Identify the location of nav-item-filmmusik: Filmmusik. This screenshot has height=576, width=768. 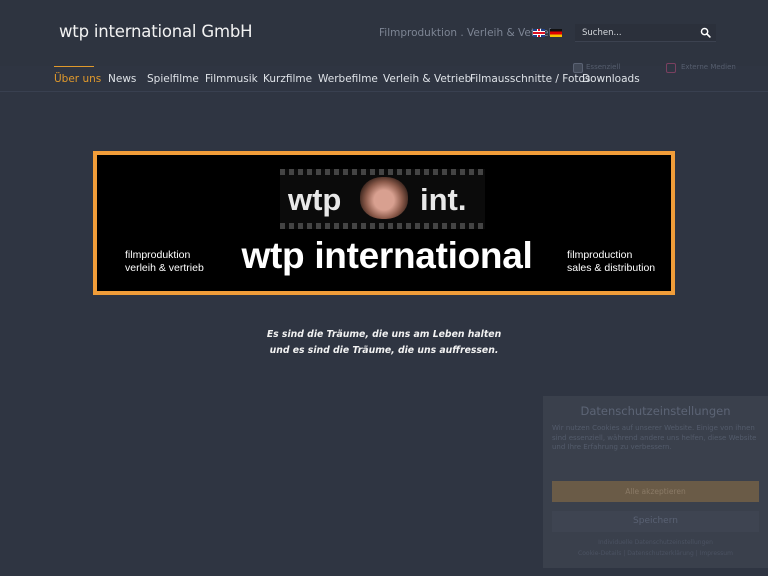
(231, 79).